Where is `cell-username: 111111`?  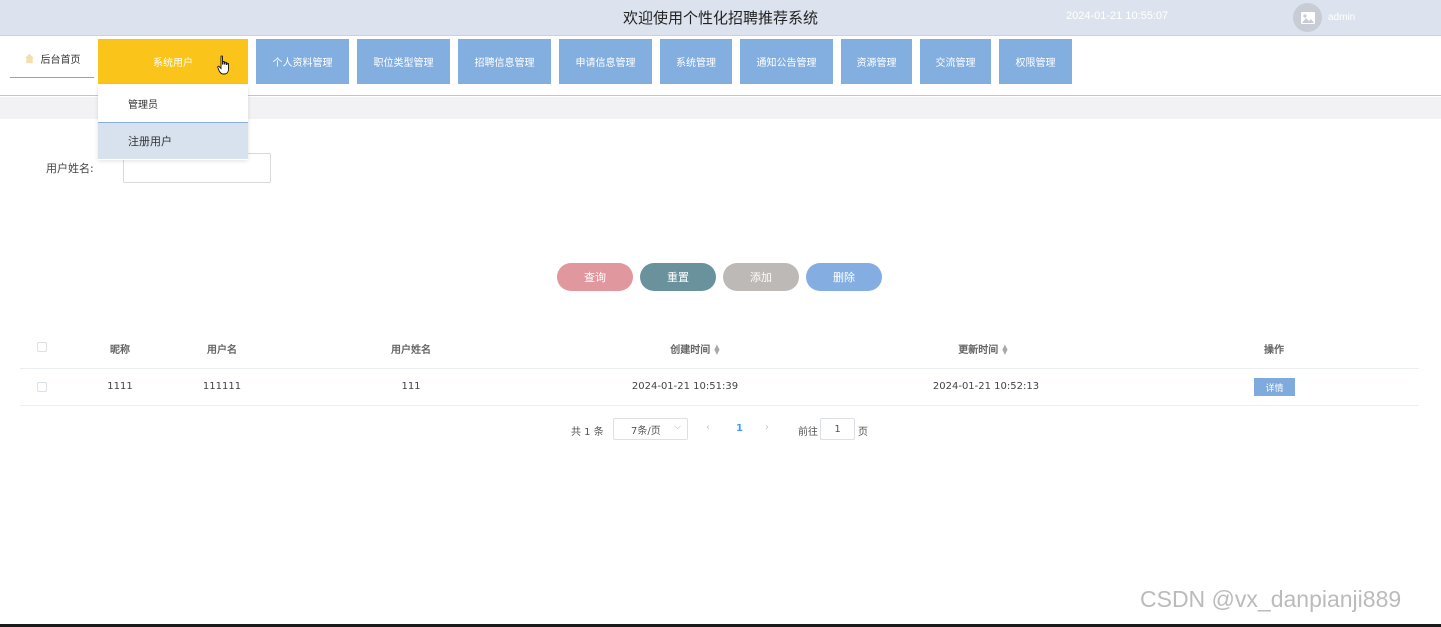 cell-username: 111111 is located at coordinates (222, 386).